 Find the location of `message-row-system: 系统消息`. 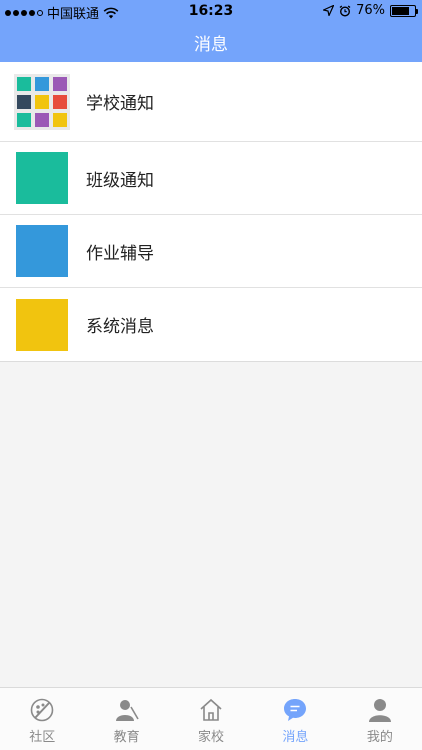

message-row-system: 系统消息 is located at coordinates (211, 324).